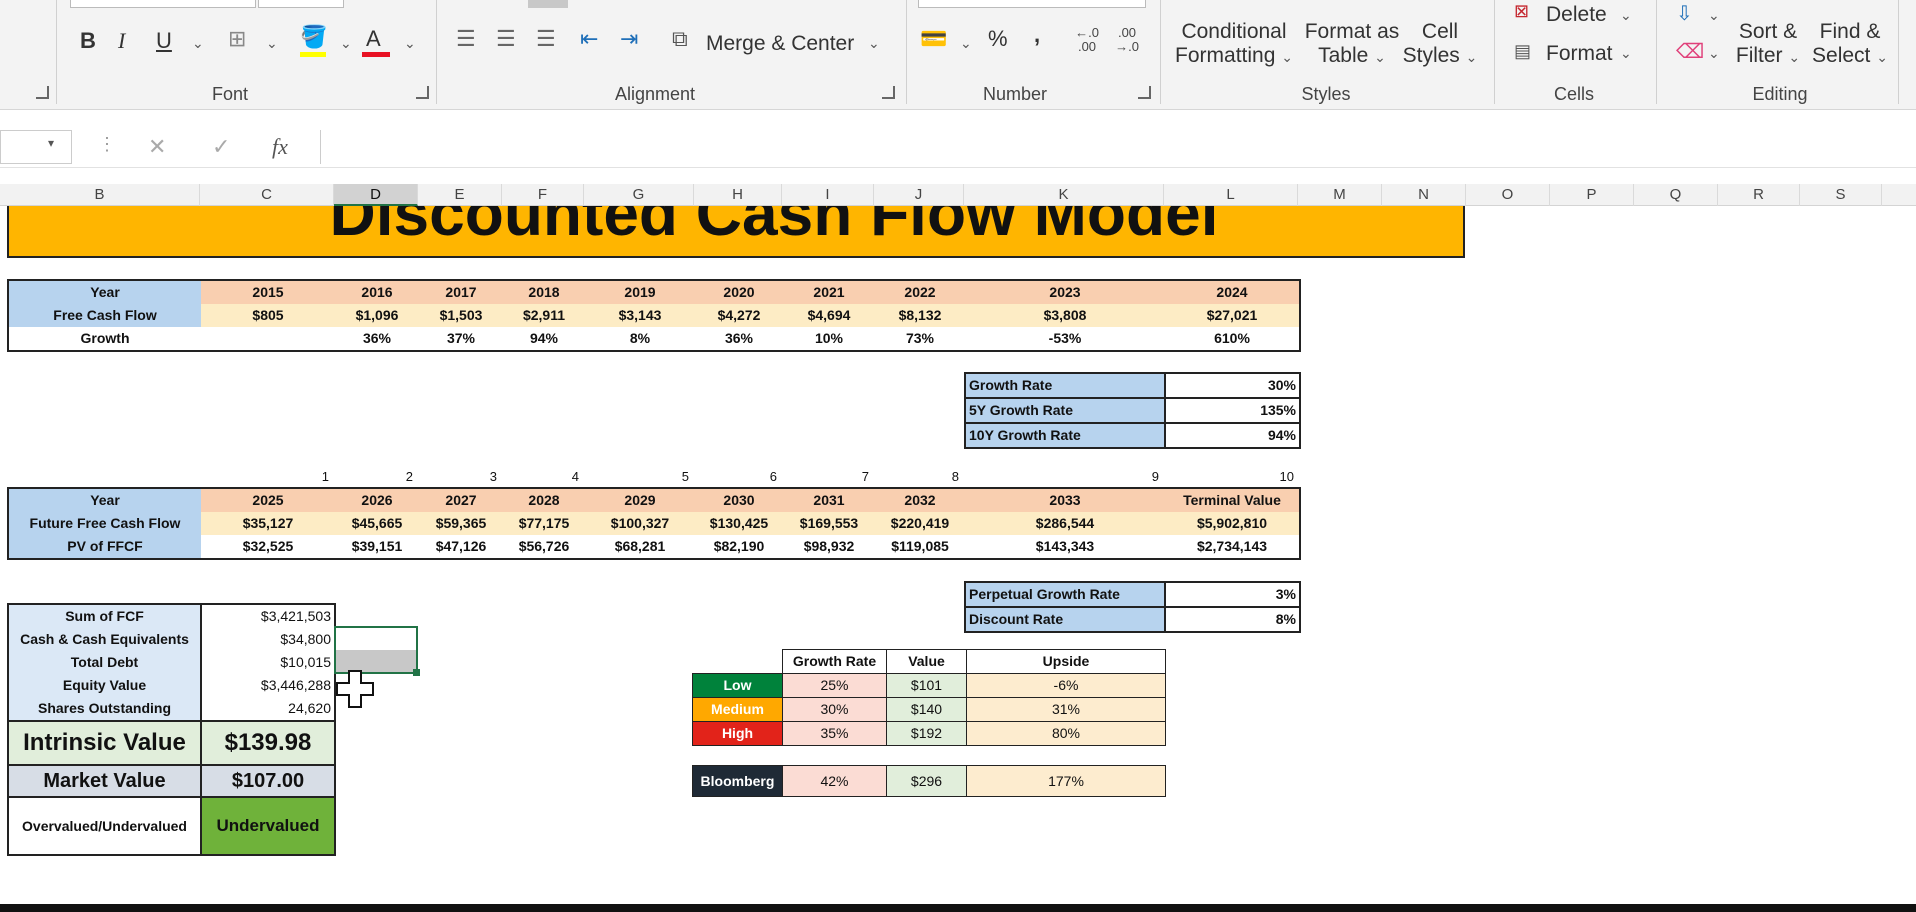 Image resolution: width=1916 pixels, height=912 pixels. What do you see at coordinates (1579, 54) in the screenshot?
I see `format-button: Format` at bounding box center [1579, 54].